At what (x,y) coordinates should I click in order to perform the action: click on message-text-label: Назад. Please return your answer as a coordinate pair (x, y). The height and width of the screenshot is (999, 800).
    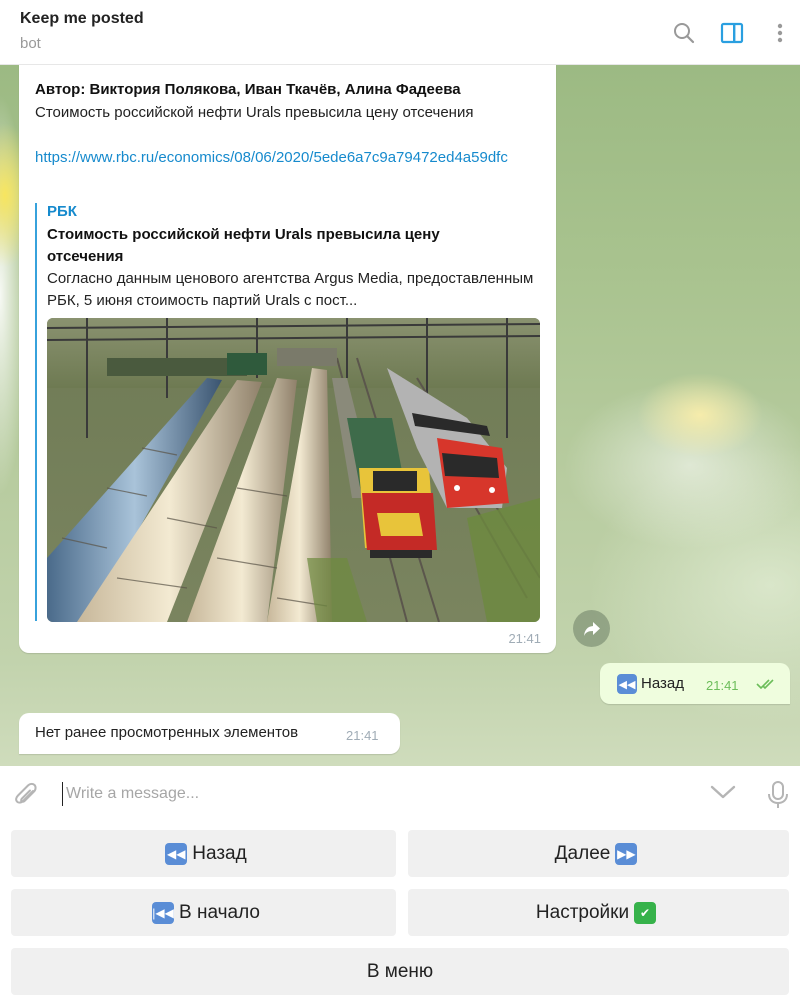
    Looking at the image, I should click on (662, 683).